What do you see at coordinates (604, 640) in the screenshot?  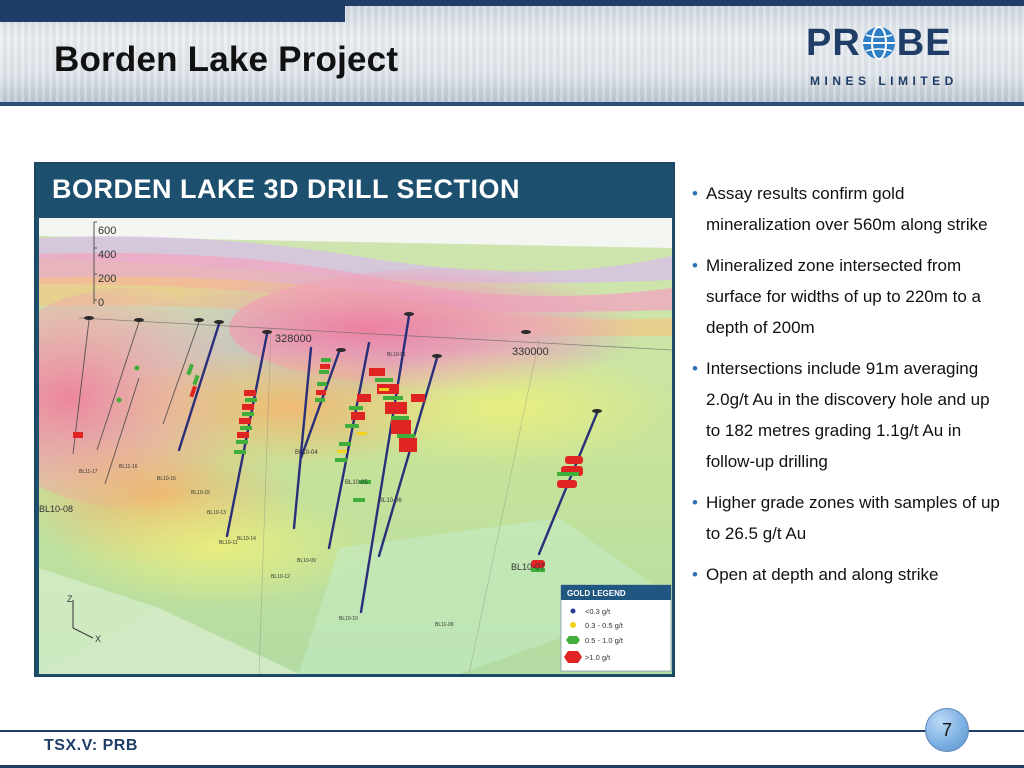 I see `legend-label: 0.5 - 1.0 g/t` at bounding box center [604, 640].